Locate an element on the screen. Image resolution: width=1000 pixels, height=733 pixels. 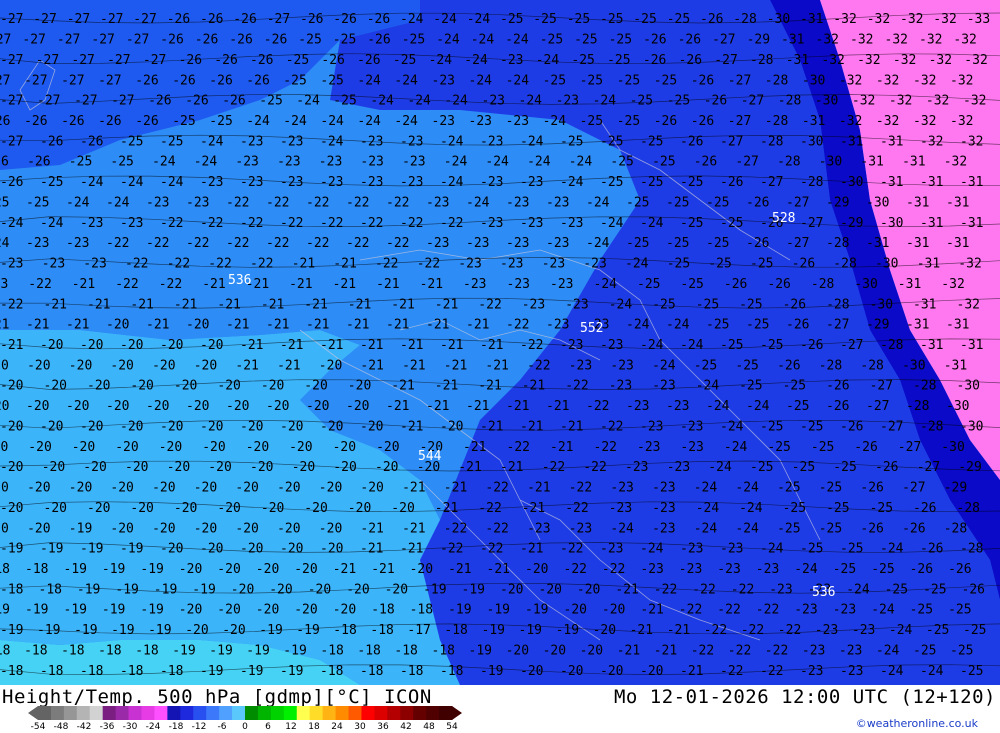
scale-tick-label: 48 is located at coordinates (429, 727).